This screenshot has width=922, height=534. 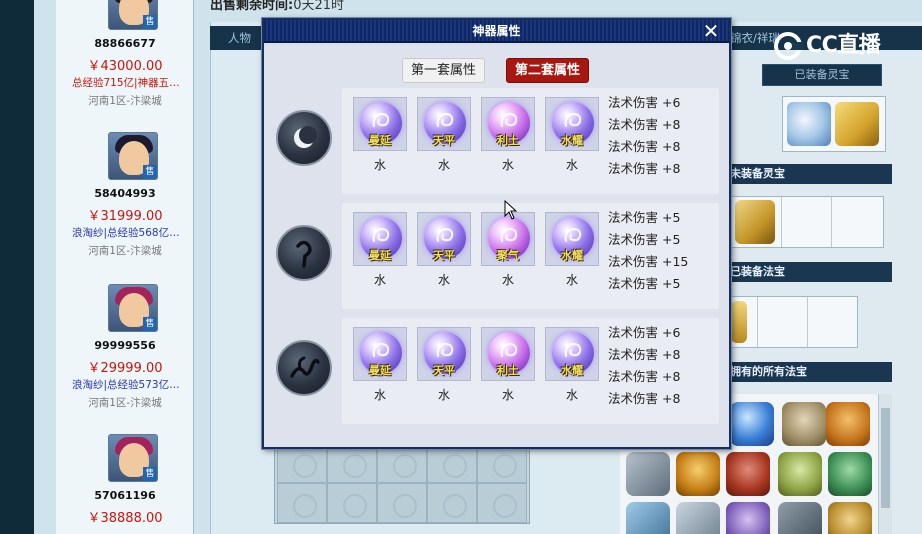 What do you see at coordinates (511, 210) in the screenshot?
I see `mouse-cursor-icon` at bounding box center [511, 210].